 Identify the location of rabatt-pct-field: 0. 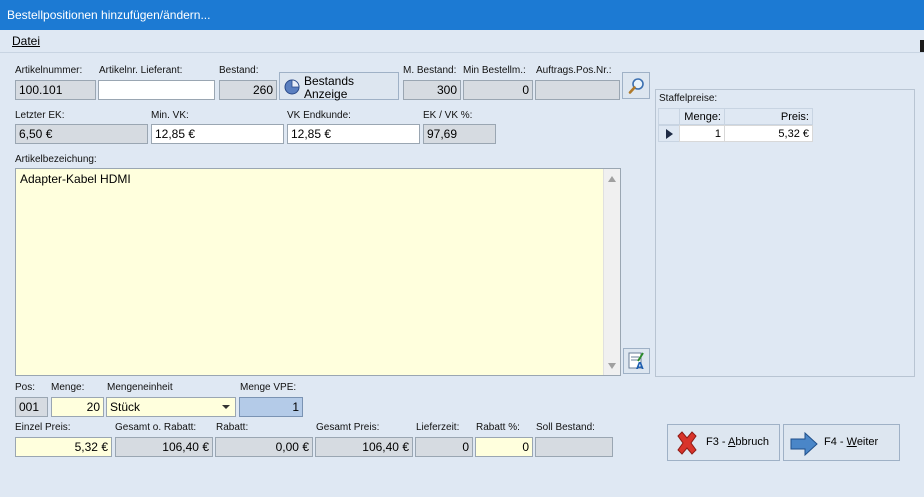
(504, 447).